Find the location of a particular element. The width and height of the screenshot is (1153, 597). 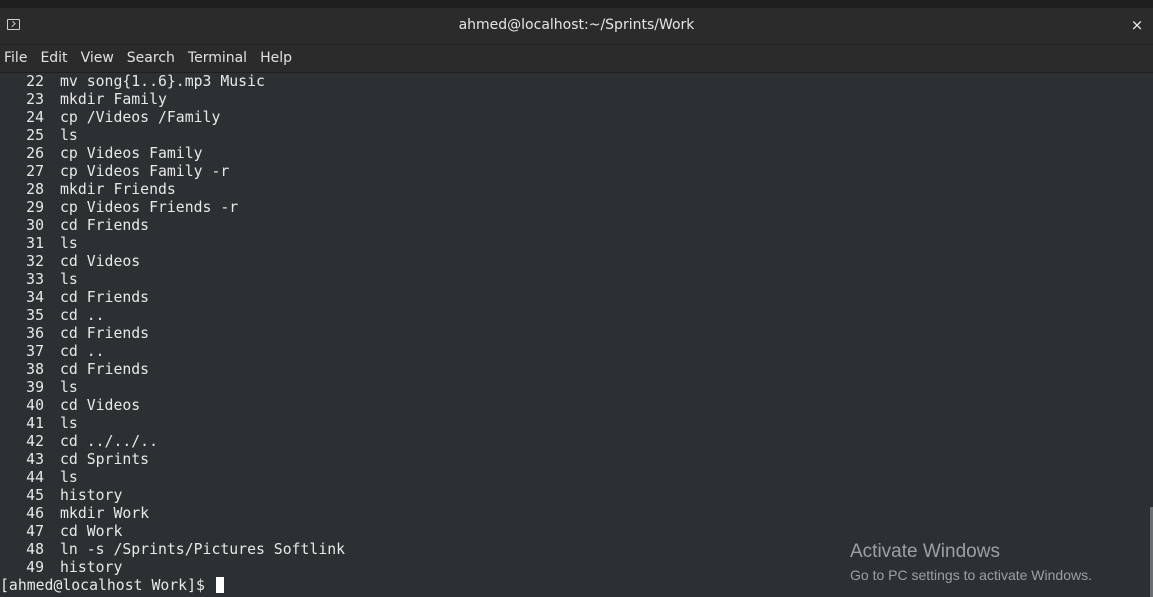

watermark-subtitle: Go to PC settings to activate Windows. is located at coordinates (971, 575).